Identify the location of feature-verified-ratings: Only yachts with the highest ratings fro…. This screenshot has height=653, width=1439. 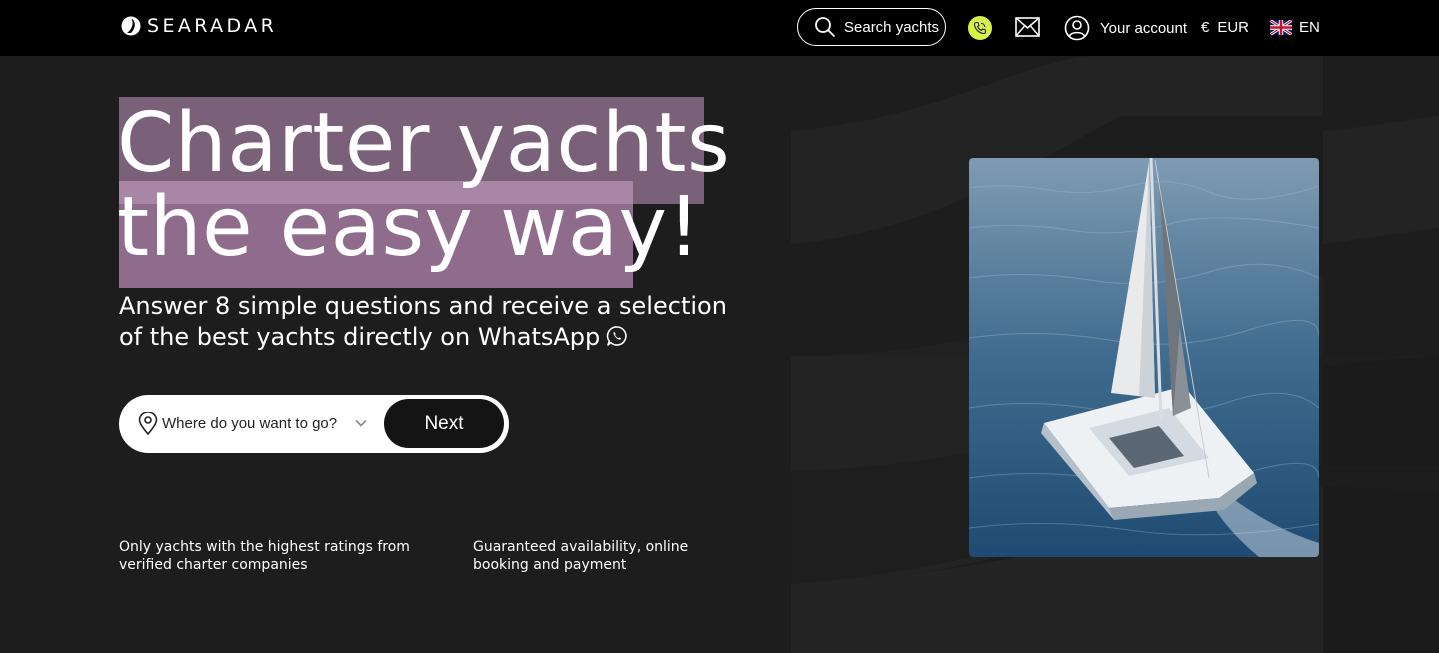
(264, 556).